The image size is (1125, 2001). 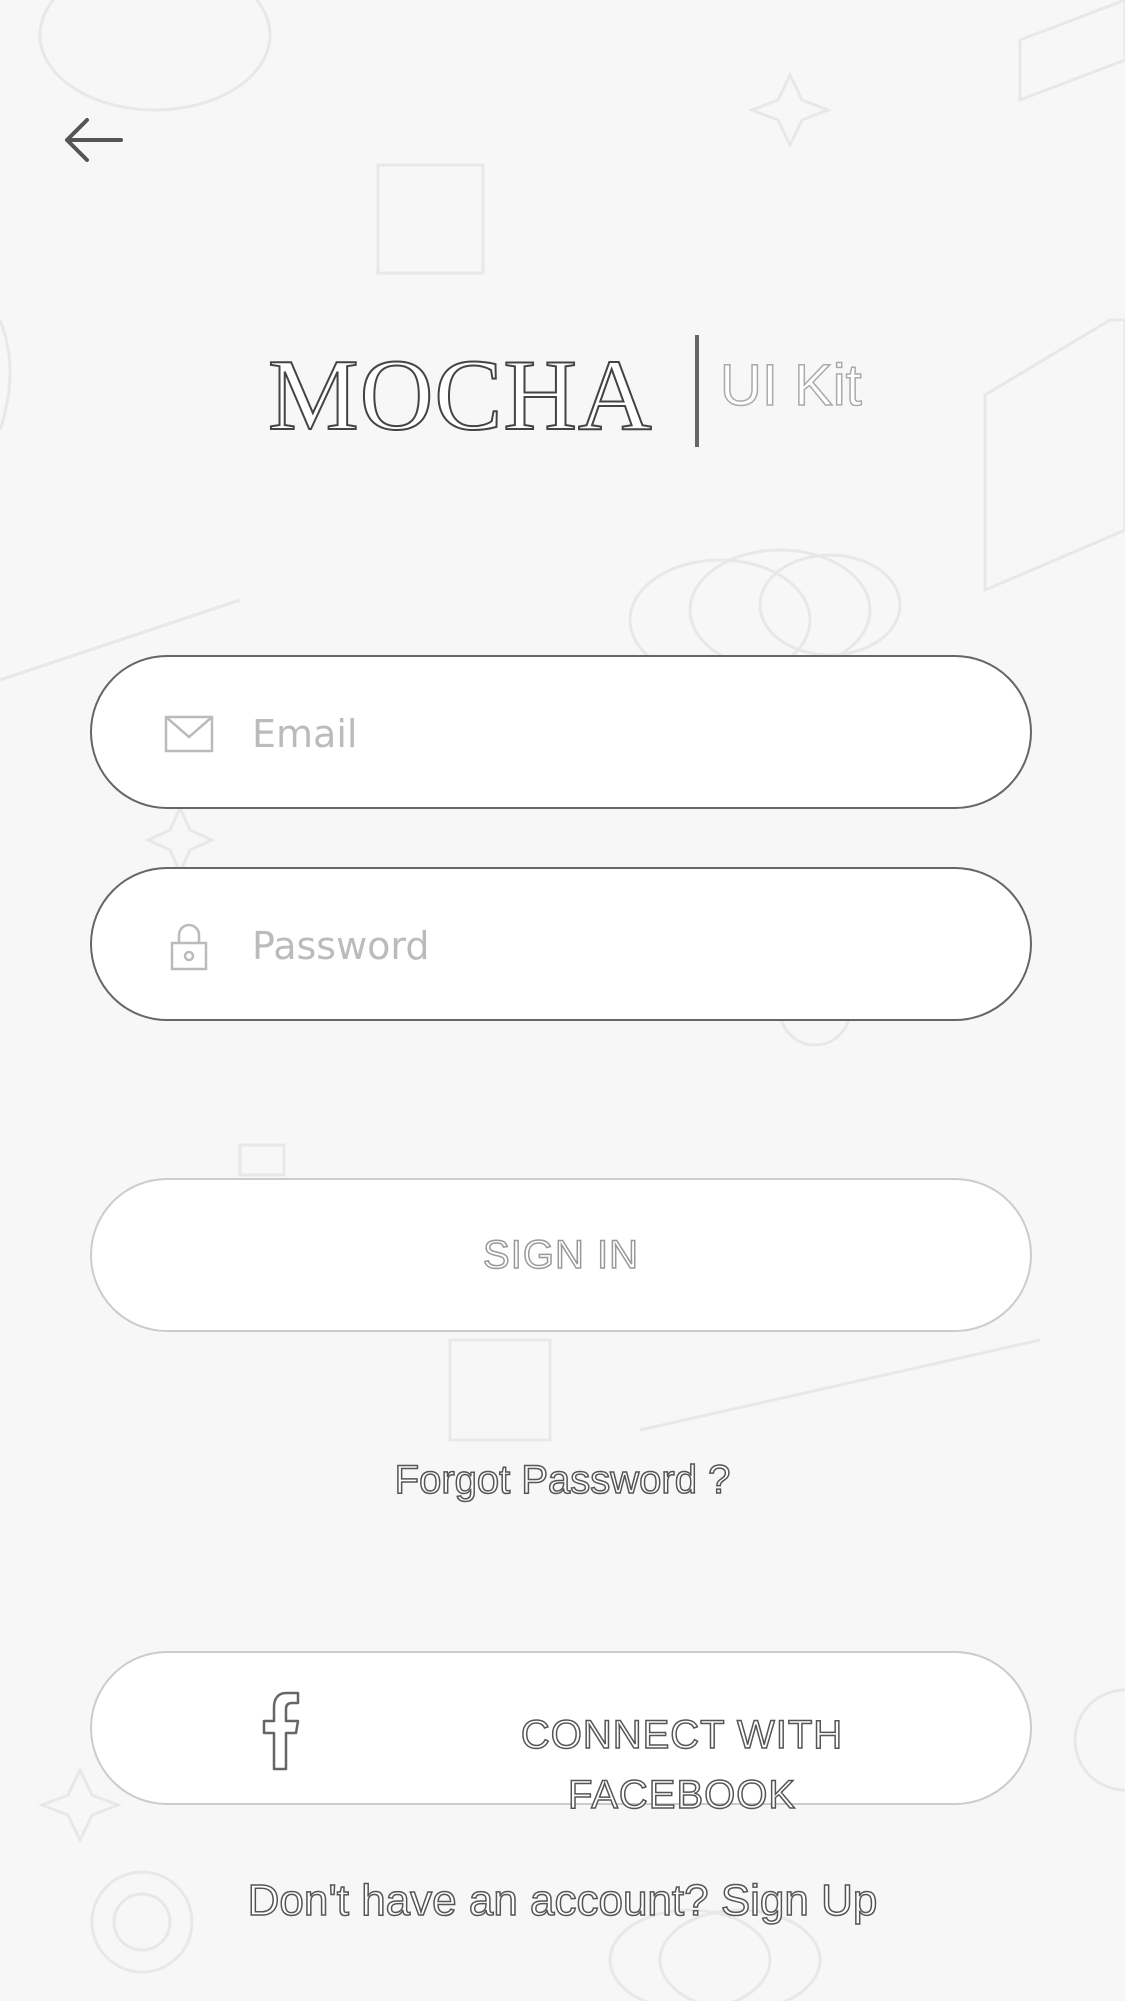 I want to click on arrow-left-icon, so click(x=94, y=140).